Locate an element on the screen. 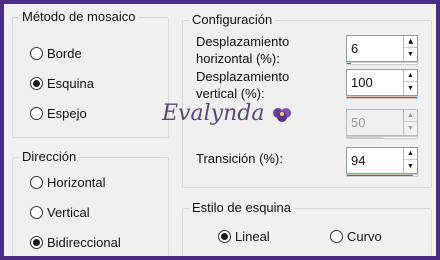 This screenshot has height=260, width=440. vertical-offset-input: 100 ▲ ▼ is located at coordinates (382, 82).